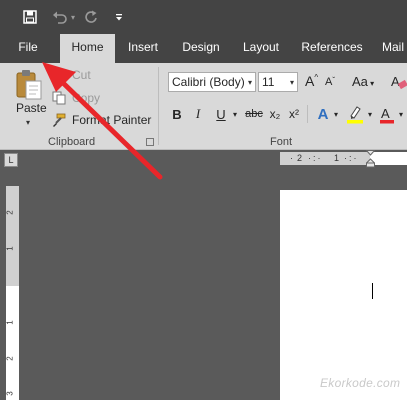  Describe the element at coordinates (29, 85) in the screenshot. I see `paste-icon` at that location.